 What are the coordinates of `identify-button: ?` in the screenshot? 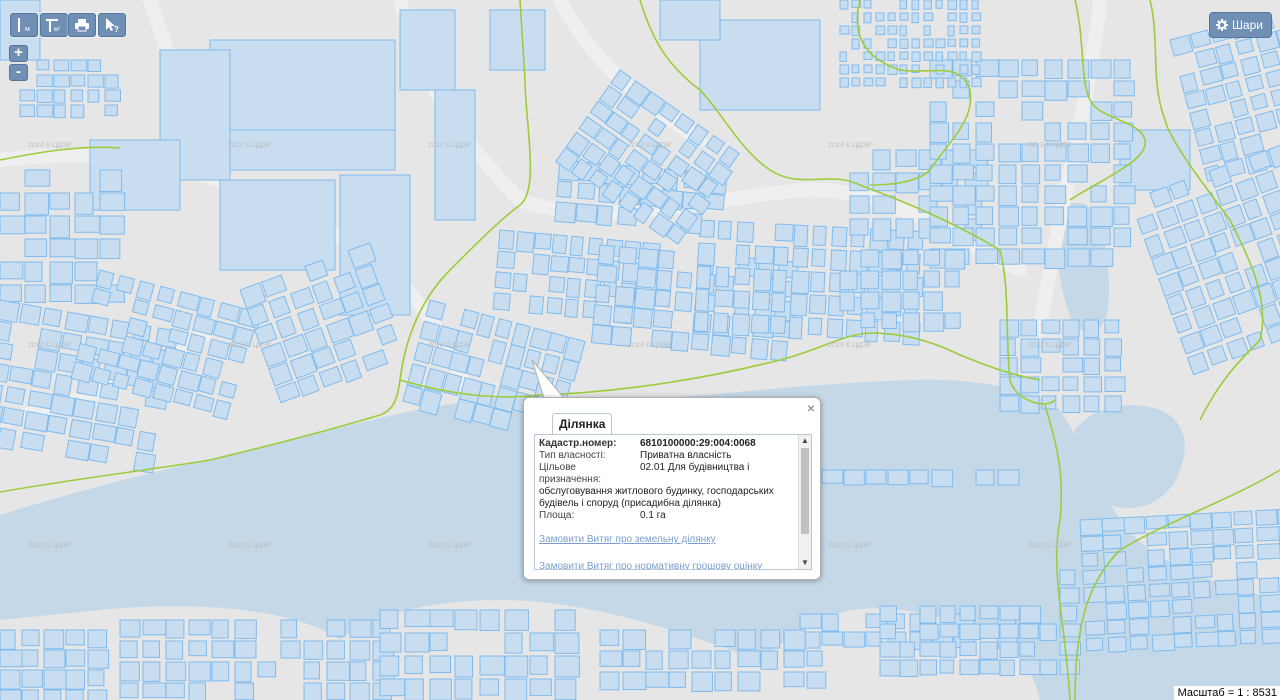 It's located at (112, 25).